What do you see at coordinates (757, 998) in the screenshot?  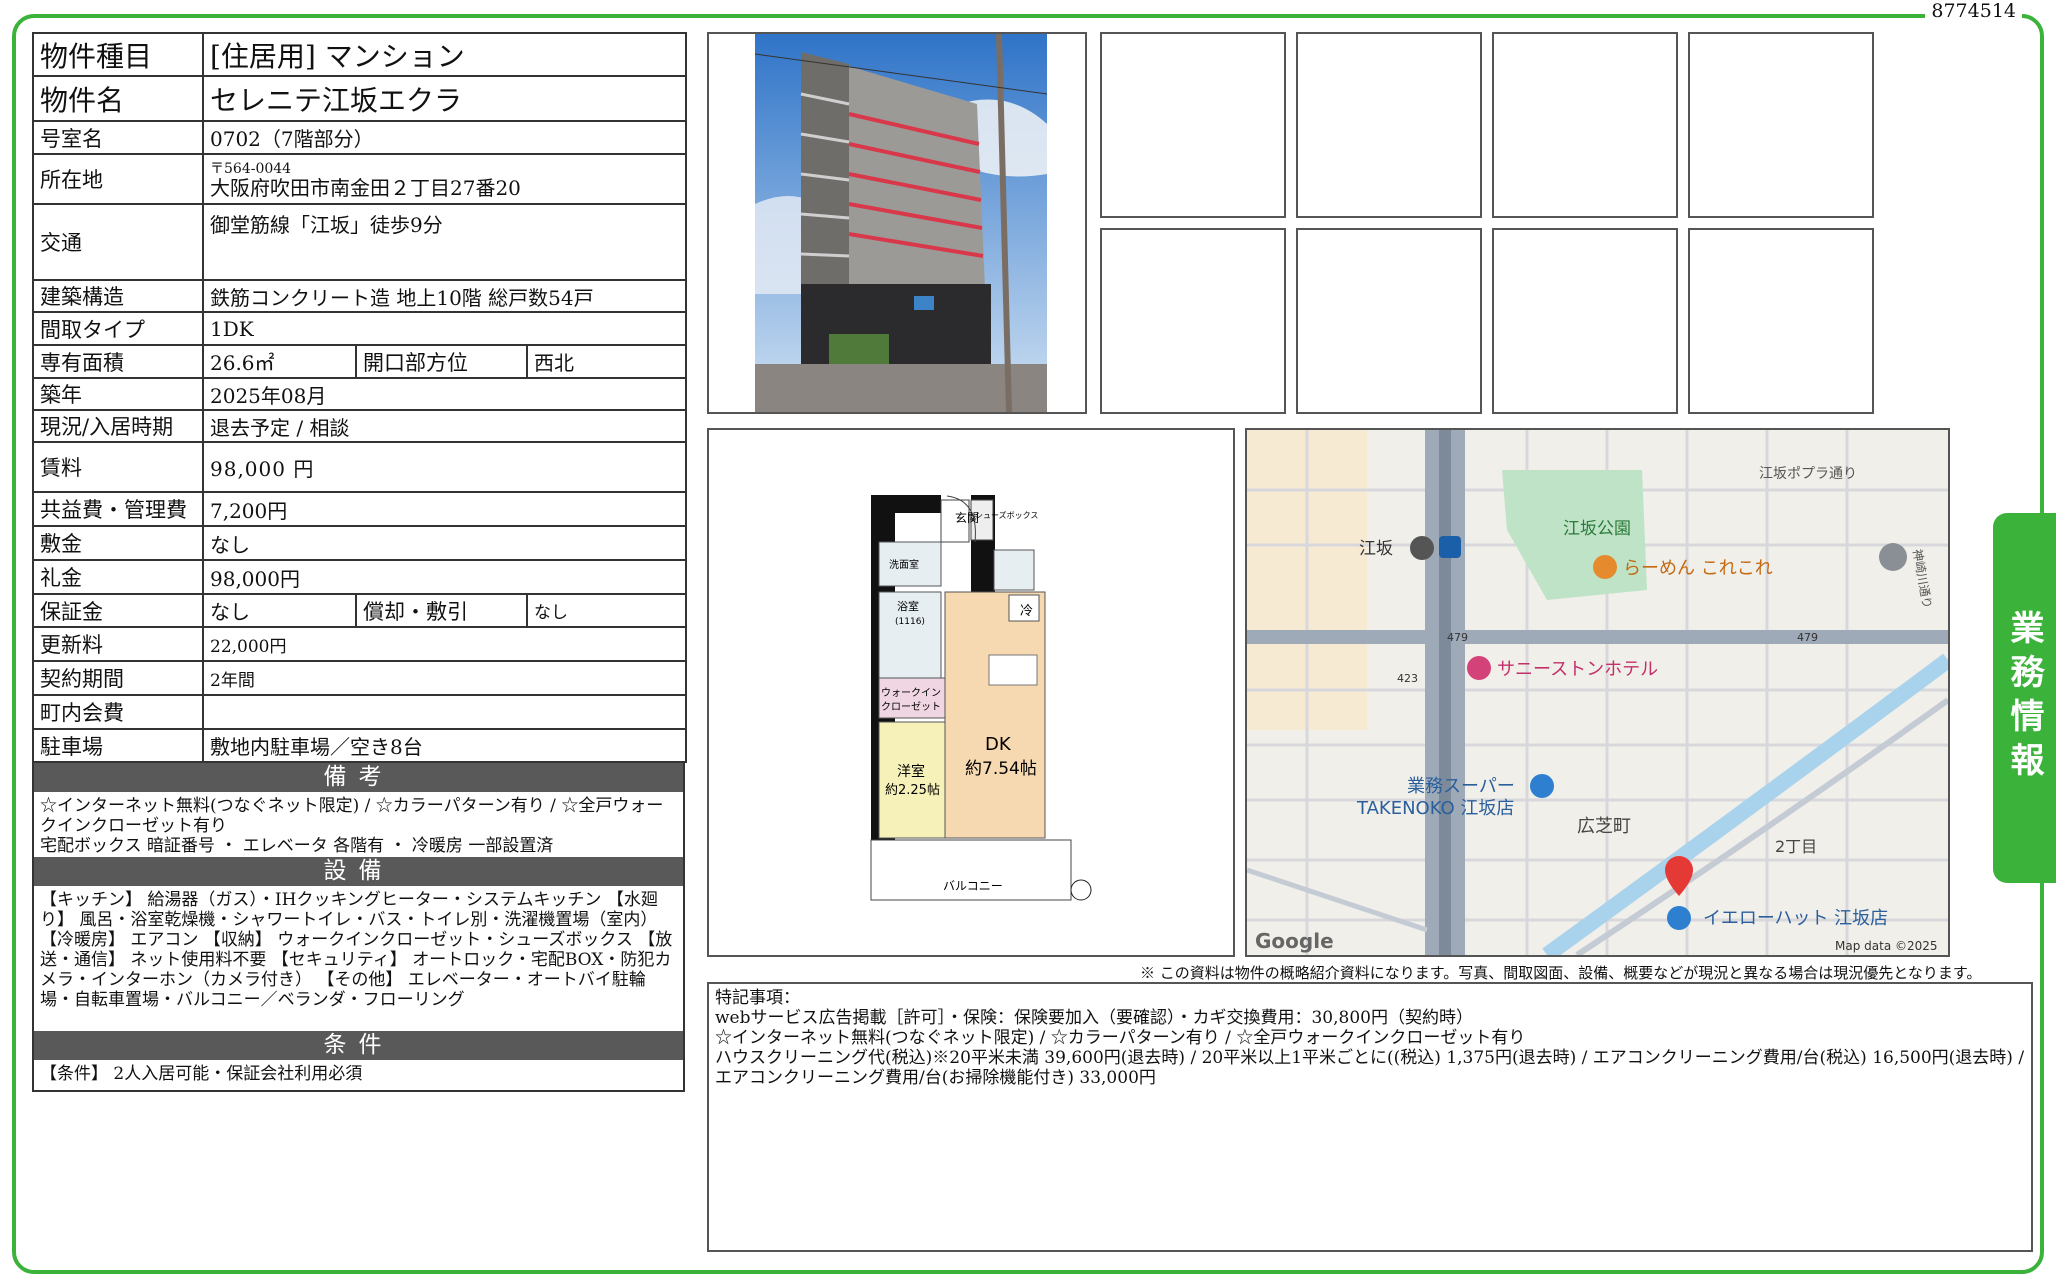 I see `special-notes-title: 特記事項：` at bounding box center [757, 998].